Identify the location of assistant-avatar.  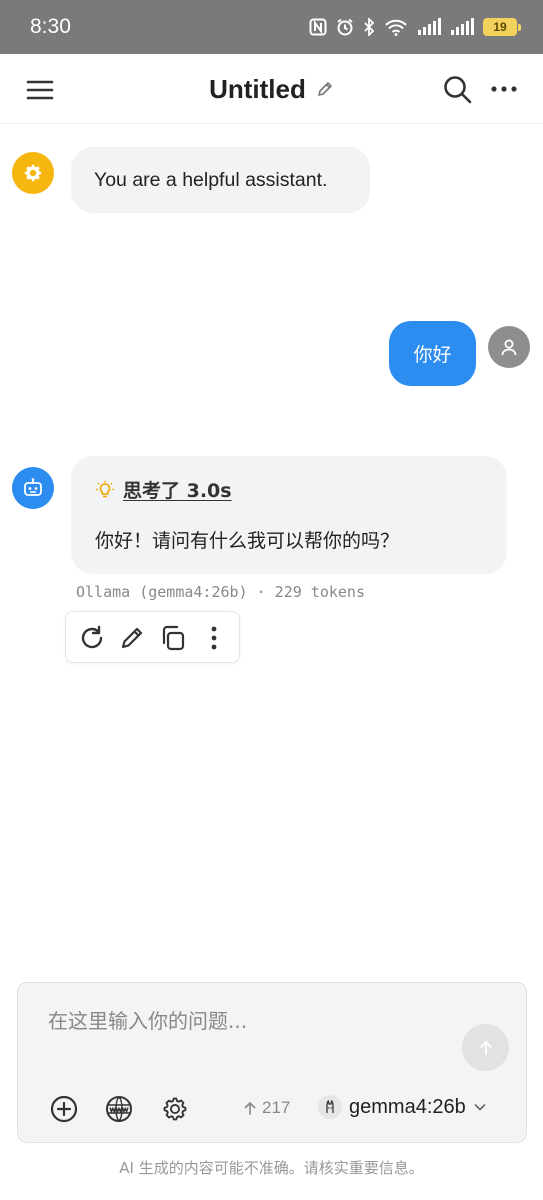
(33, 488).